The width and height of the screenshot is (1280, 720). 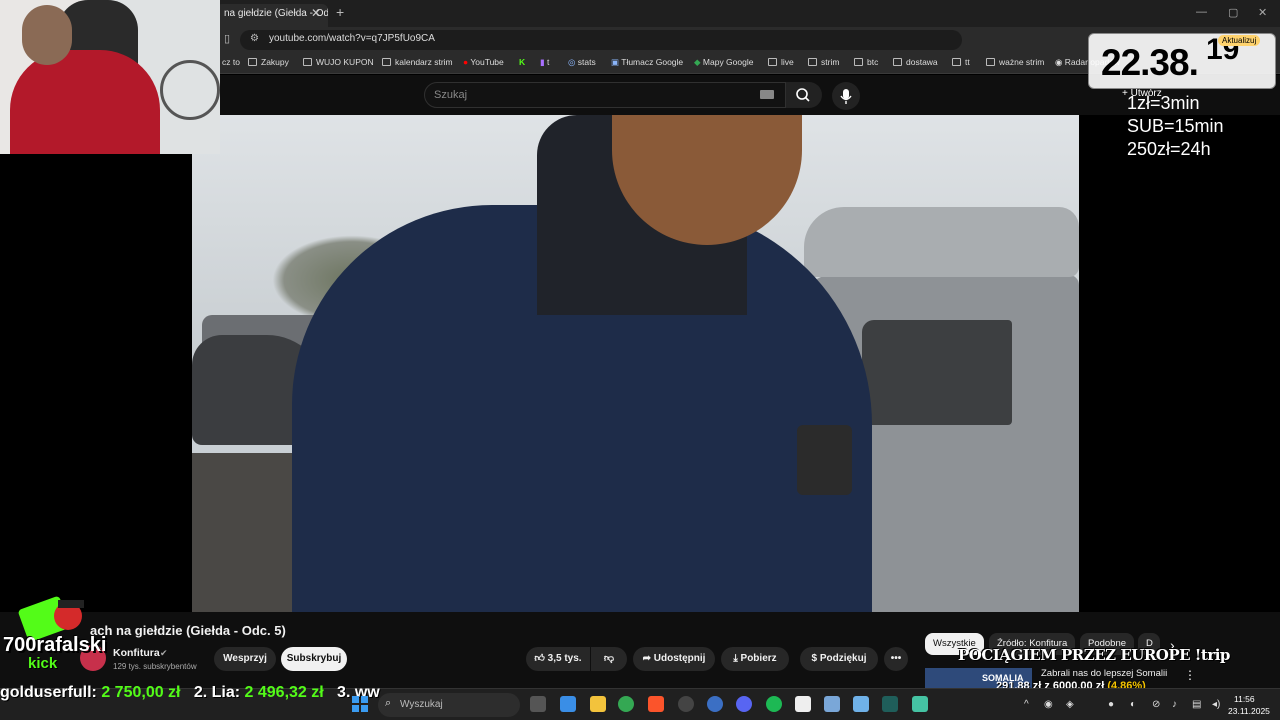 I want to click on facecam-bicycle-wheel, so click(x=190, y=90).